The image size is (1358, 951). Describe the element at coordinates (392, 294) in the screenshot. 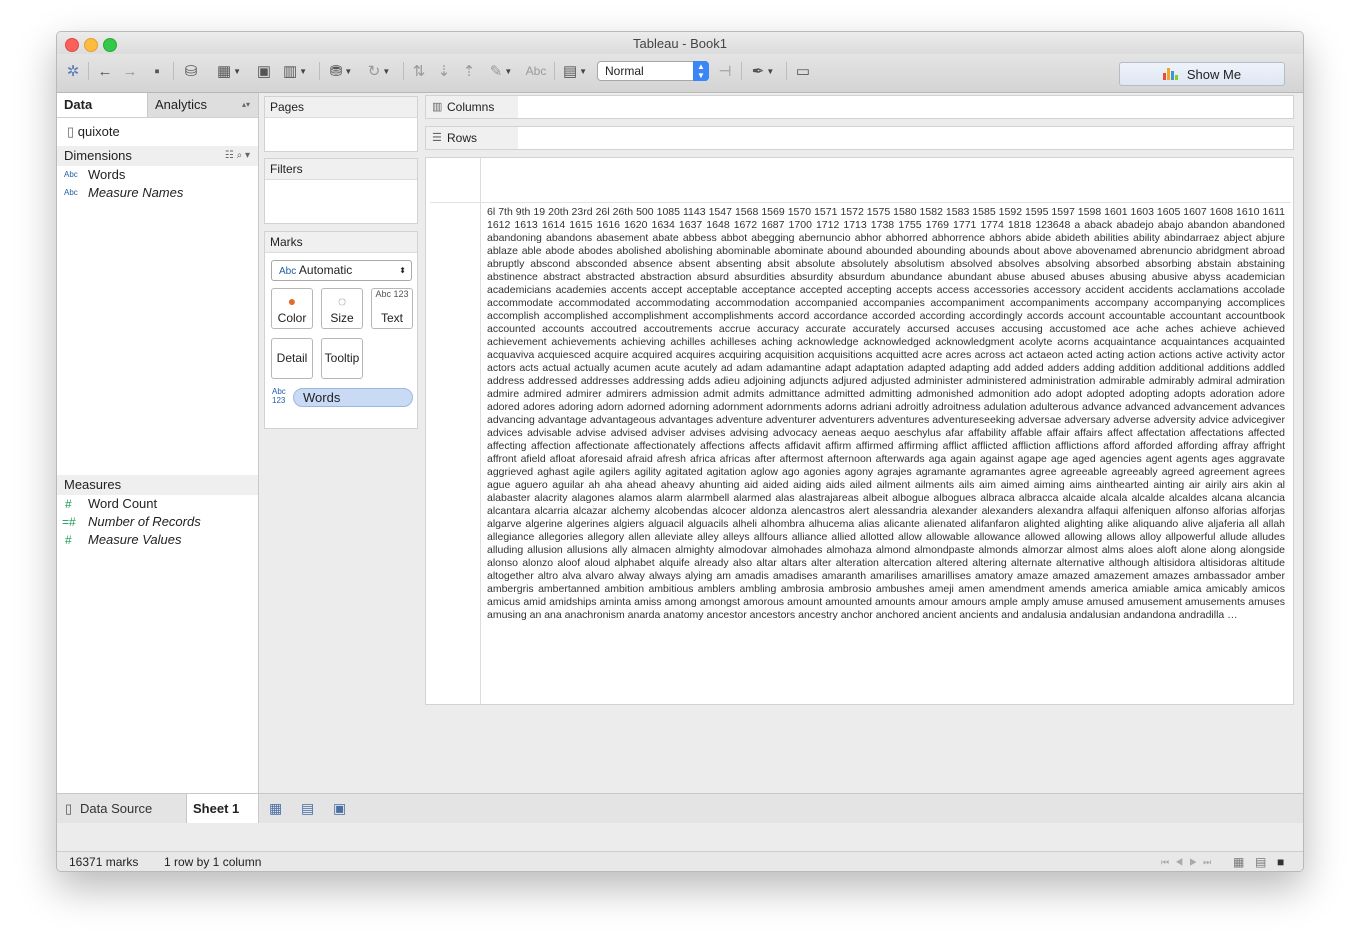

I see `text-icon: Abc 123` at that location.